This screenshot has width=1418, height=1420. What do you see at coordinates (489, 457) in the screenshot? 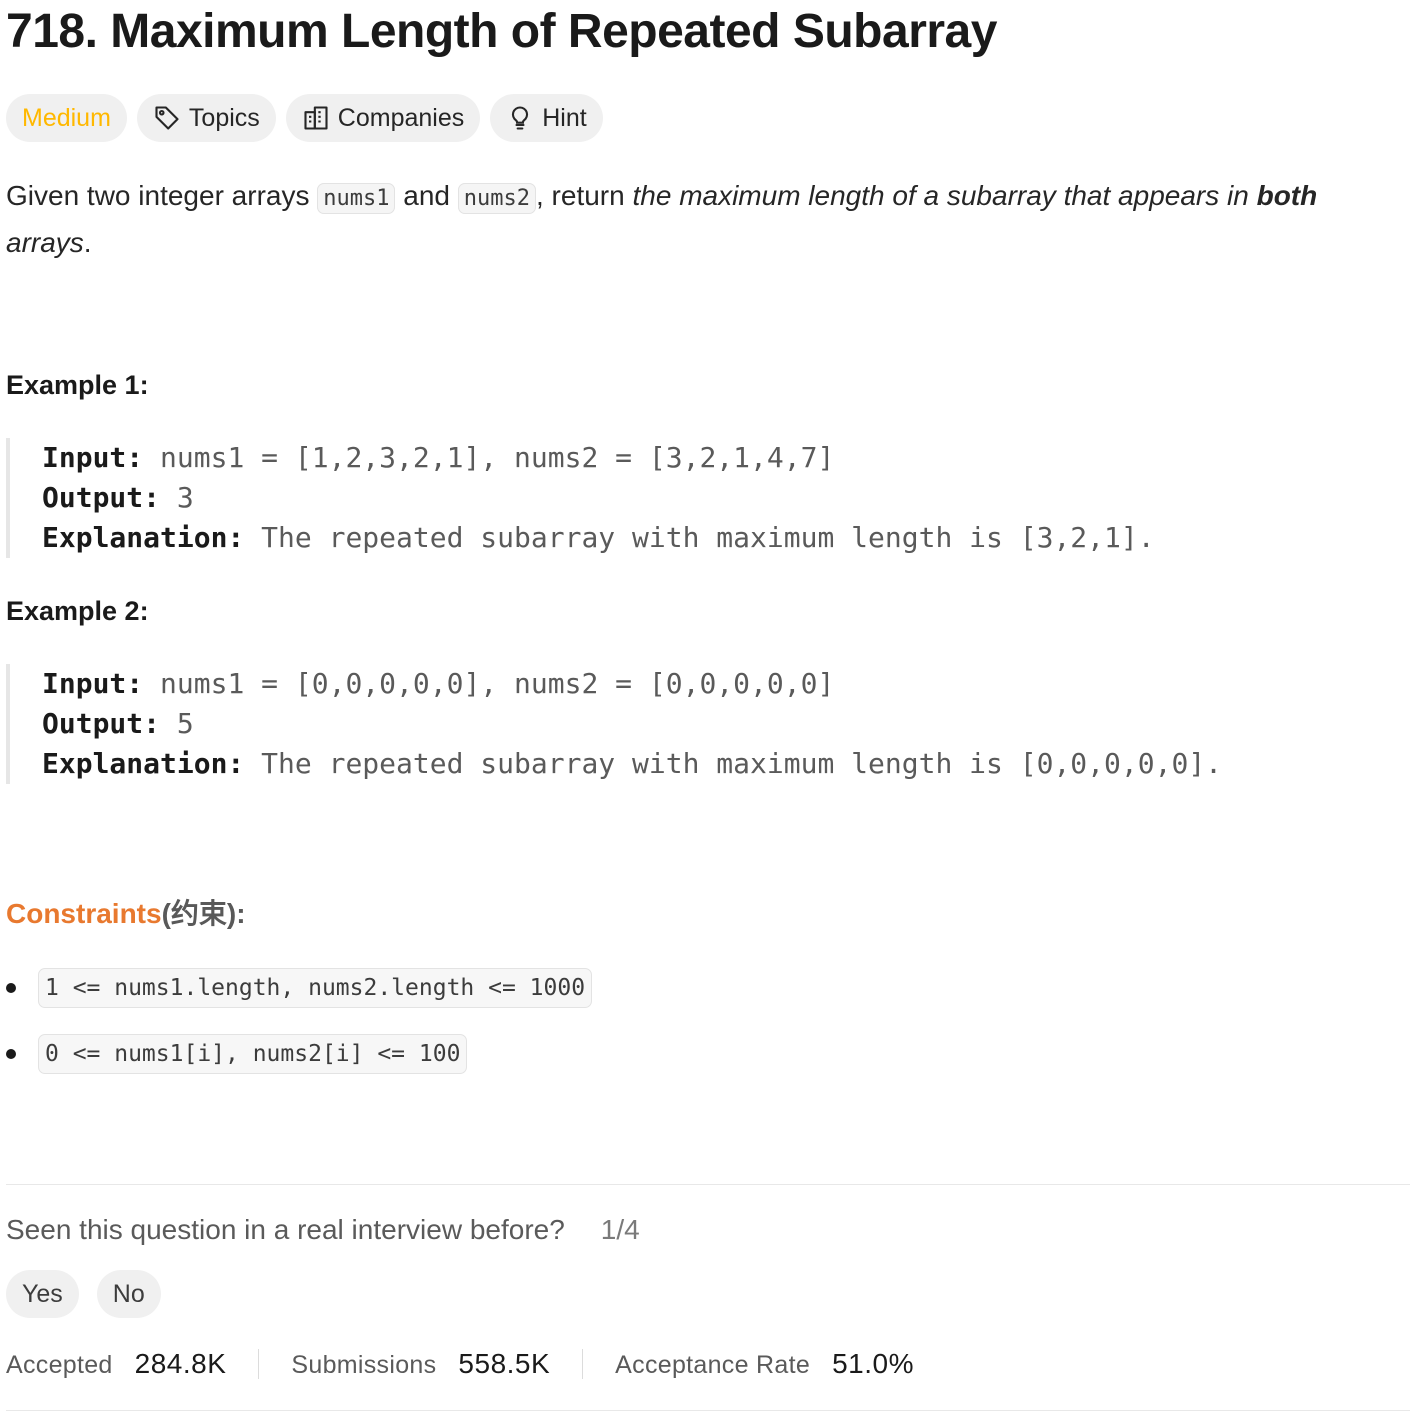
I see `input-value: nums1 = [1,2,3,2,1], nums2 = [3,2,1,4,7]` at bounding box center [489, 457].